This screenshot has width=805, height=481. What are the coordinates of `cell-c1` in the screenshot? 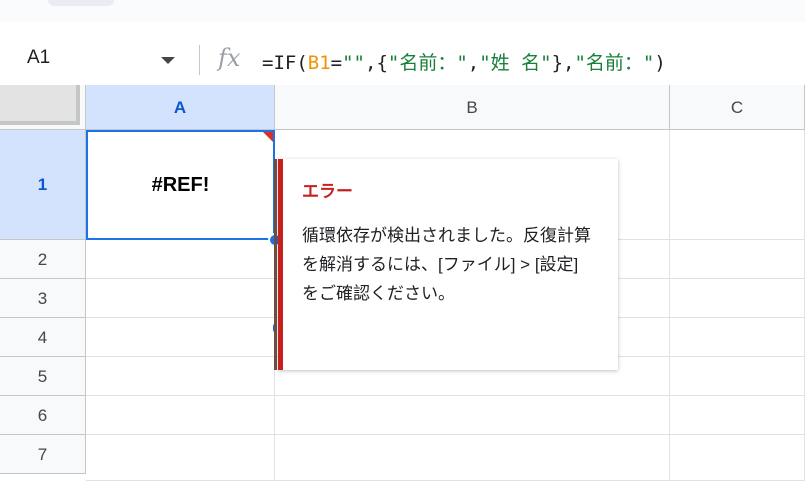 It's located at (737, 185).